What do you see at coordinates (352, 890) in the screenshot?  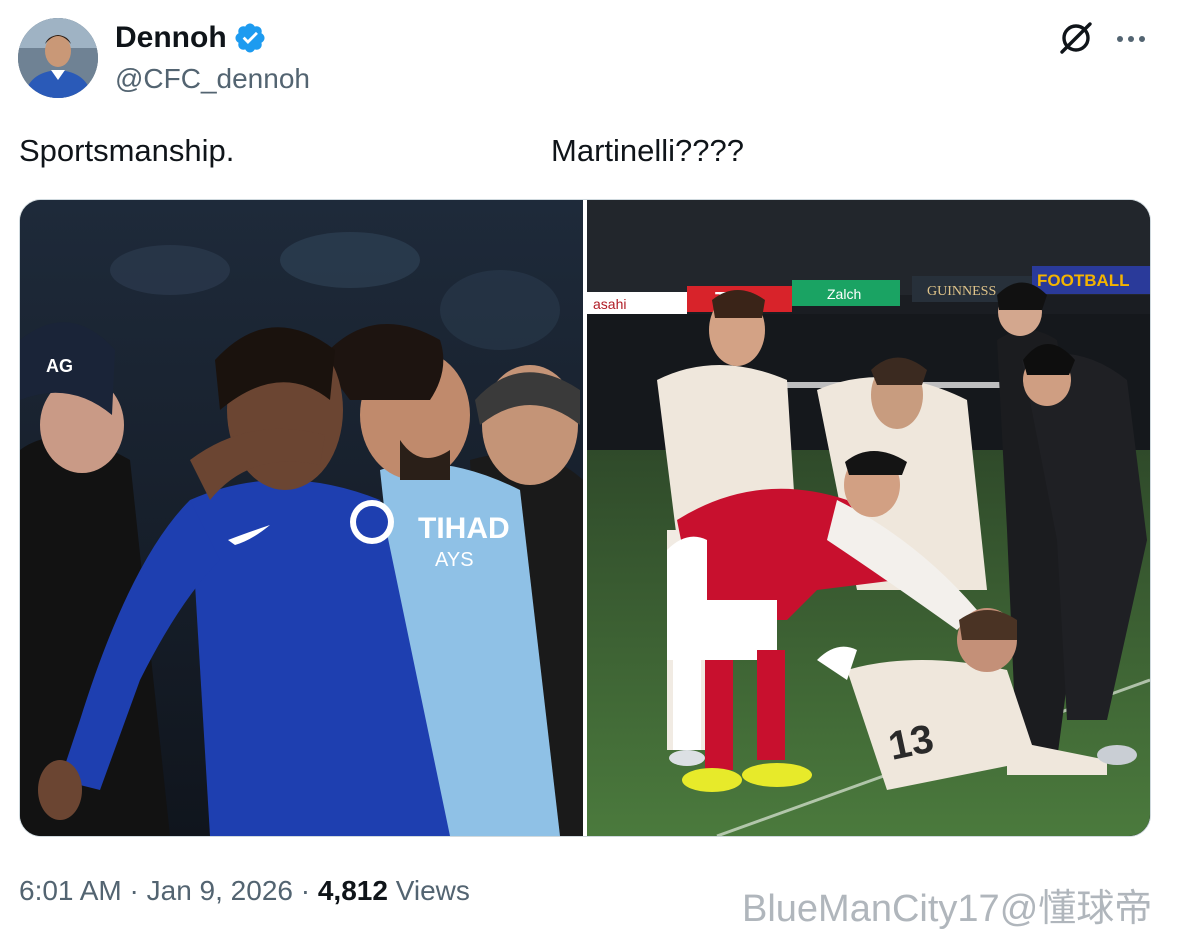 I see `views-count: 4,812` at bounding box center [352, 890].